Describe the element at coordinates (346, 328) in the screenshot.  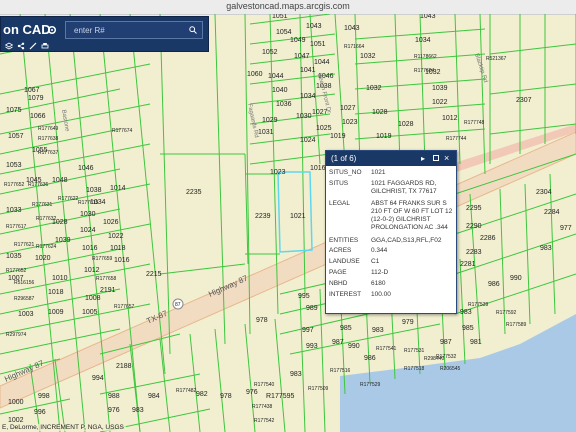
I see `svg-text: 985` at that location.